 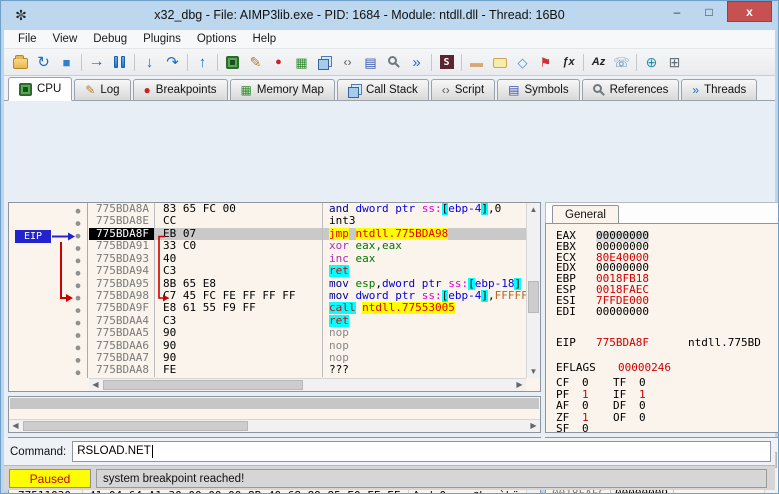 What do you see at coordinates (347, 62) in the screenshot?
I see `toolbar-script-icon: ‹›` at bounding box center [347, 62].